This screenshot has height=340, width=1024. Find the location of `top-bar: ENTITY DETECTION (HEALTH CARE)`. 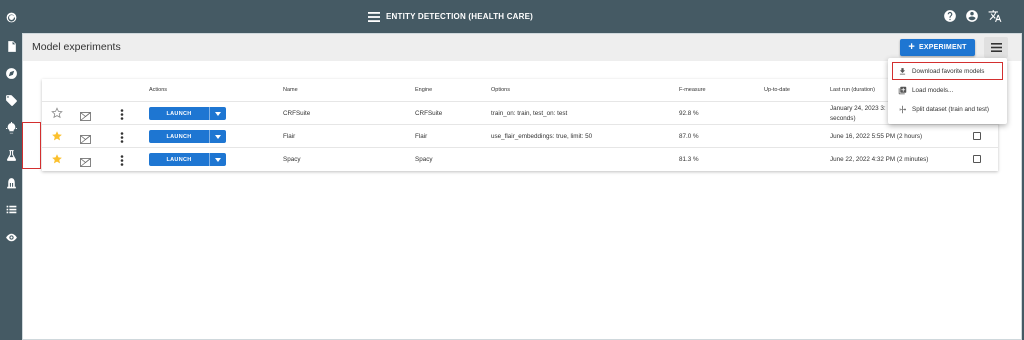

top-bar: ENTITY DETECTION (HEALTH CARE) is located at coordinates (523, 16).